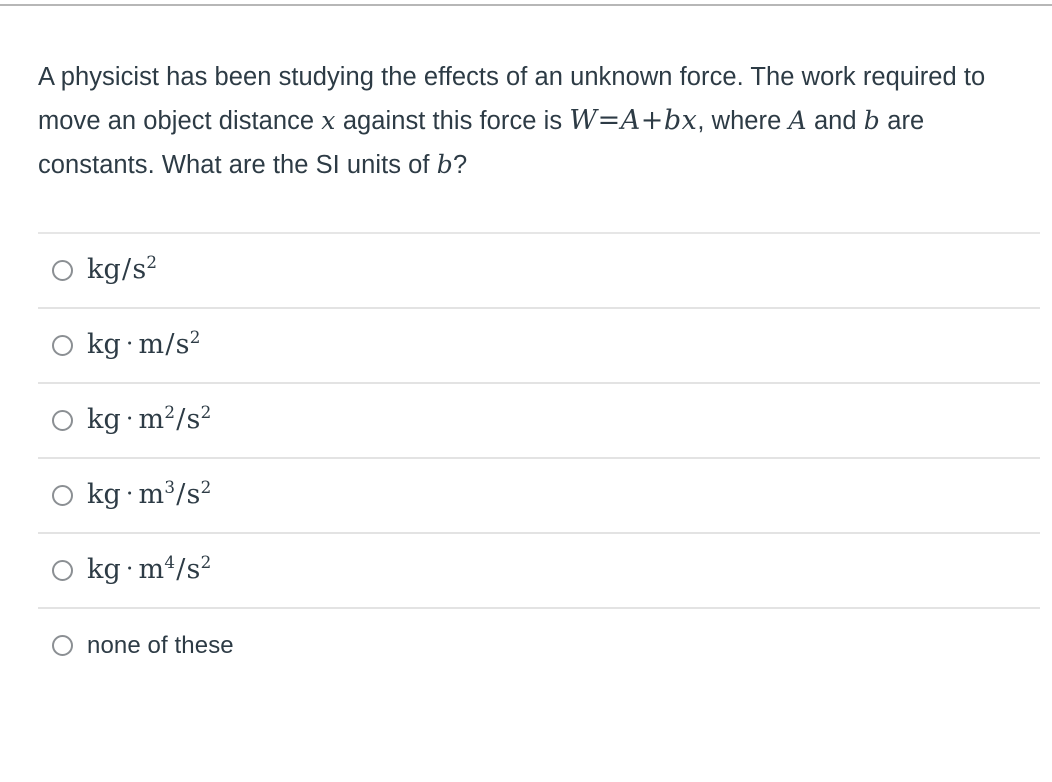 The width and height of the screenshot is (1052, 782). Describe the element at coordinates (539, 569) in the screenshot. I see `option-kg-m4-per-s2: kg · m4/s2` at that location.